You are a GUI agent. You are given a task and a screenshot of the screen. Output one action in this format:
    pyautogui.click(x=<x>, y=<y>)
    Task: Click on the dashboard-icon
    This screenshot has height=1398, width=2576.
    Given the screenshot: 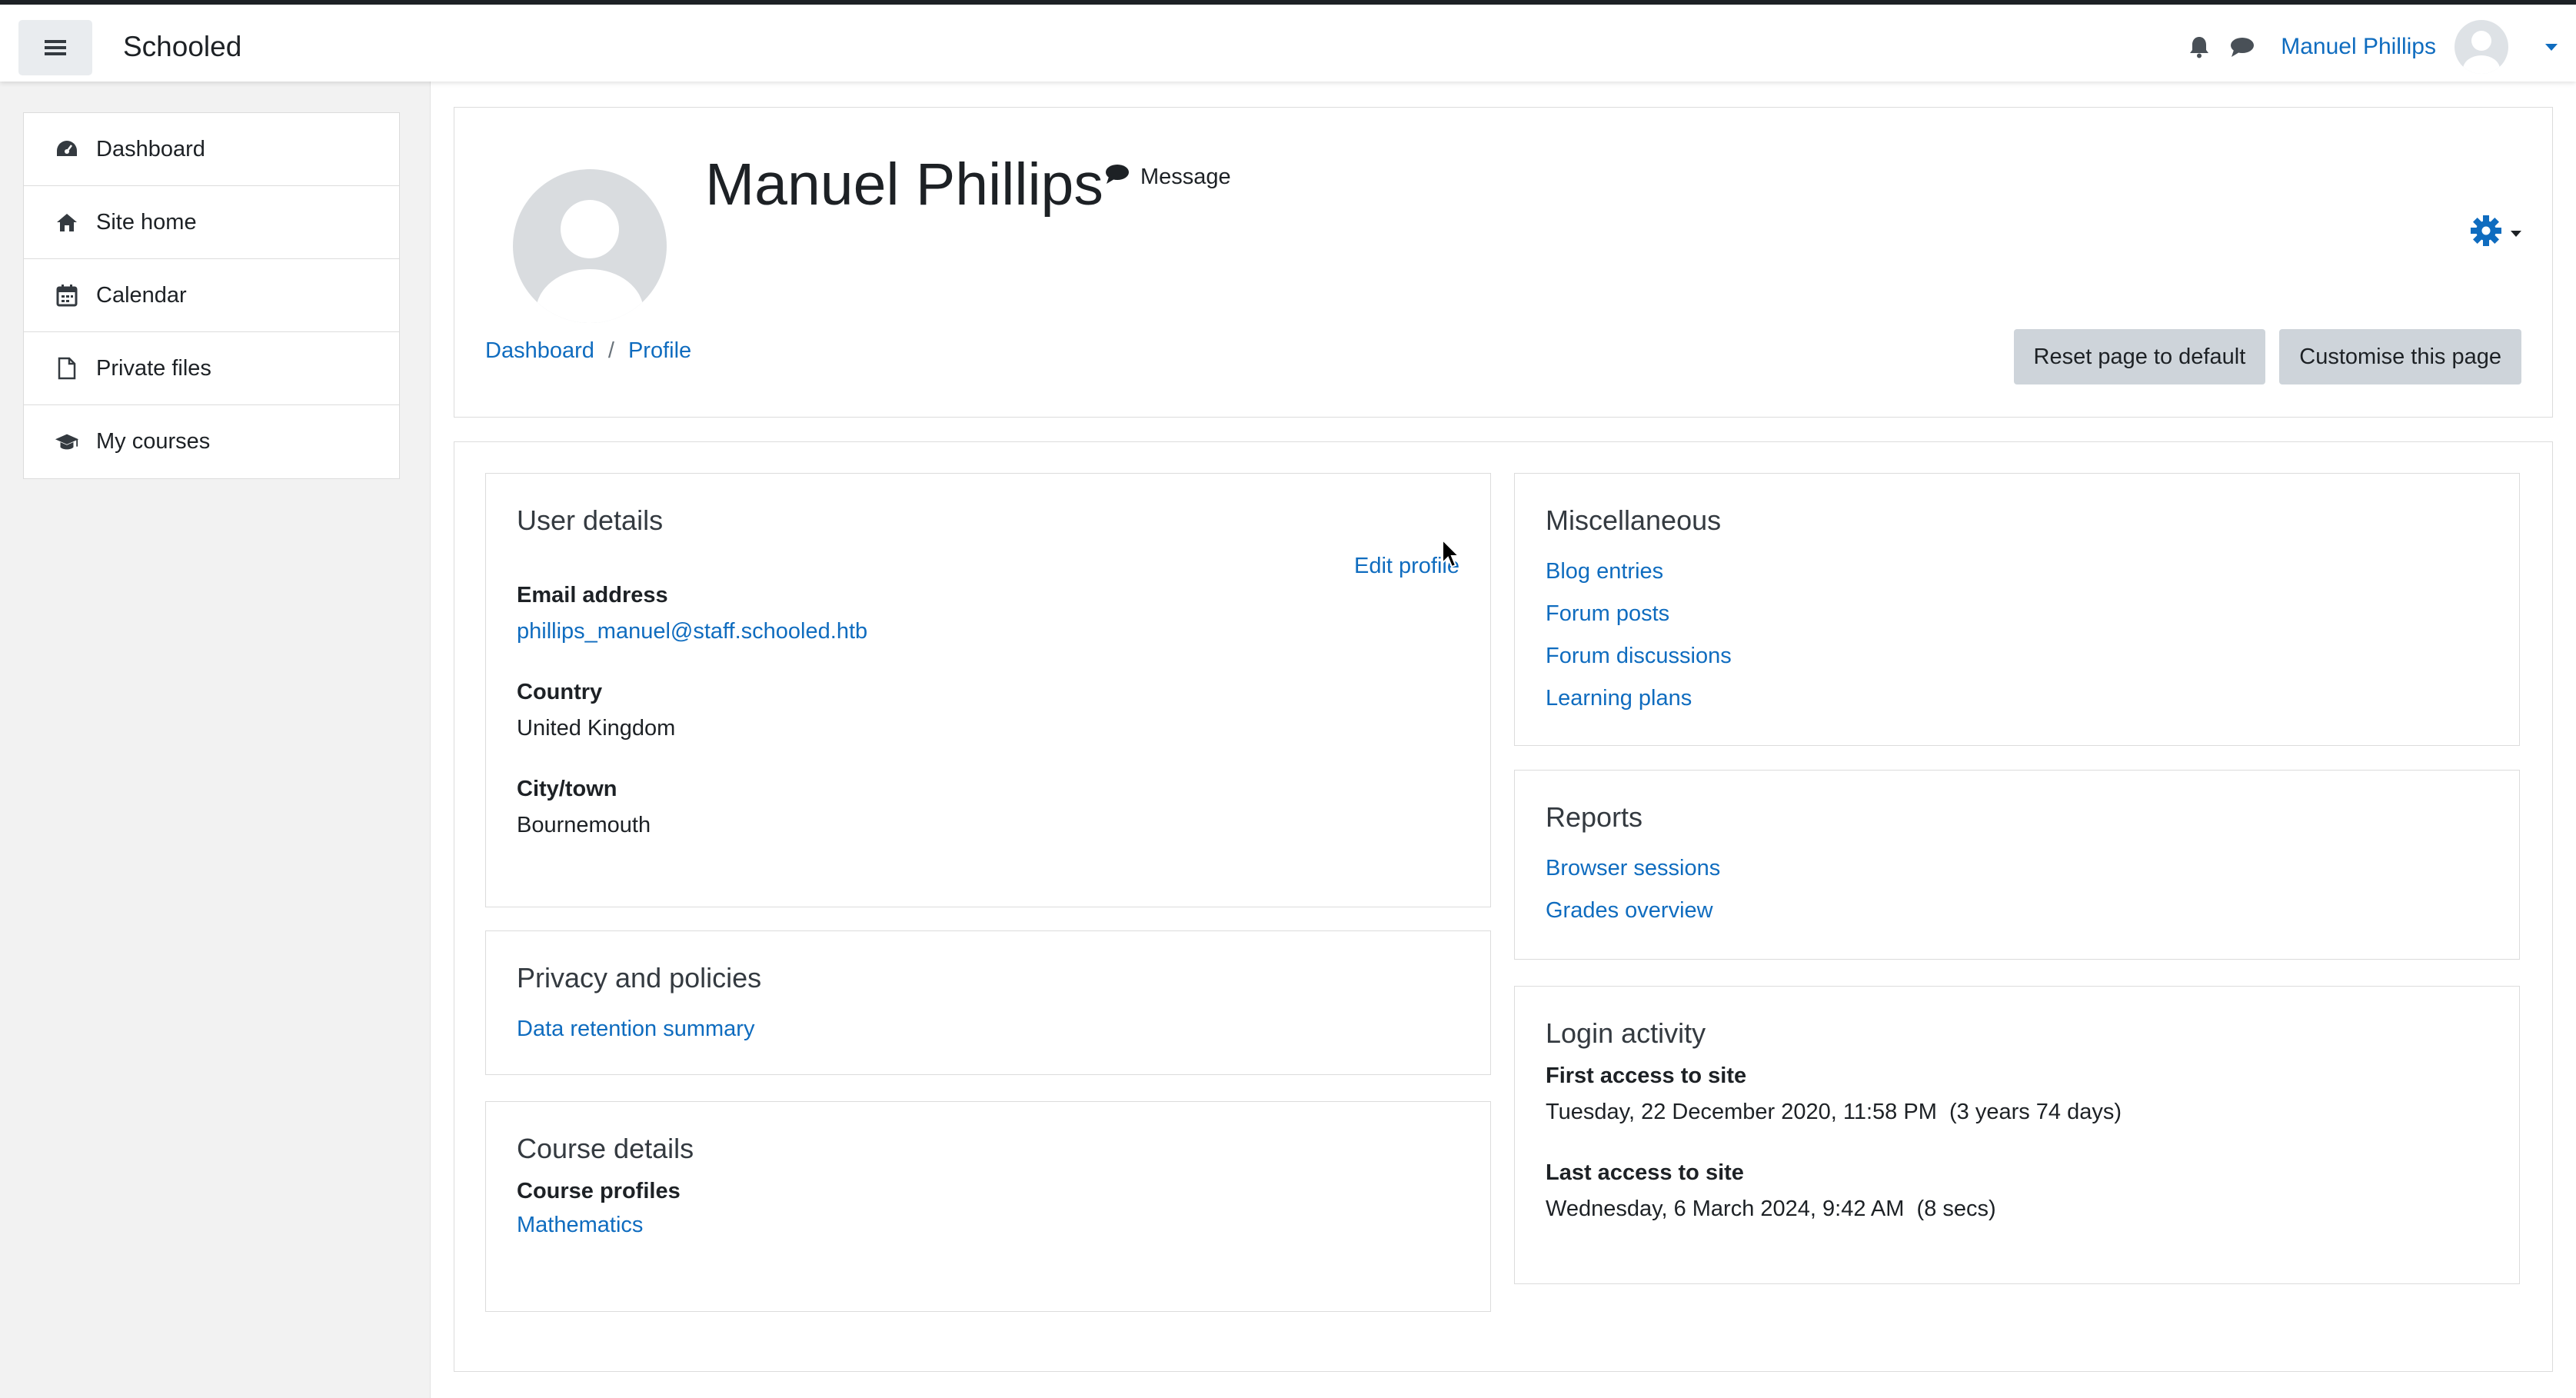 What is the action you would take?
    pyautogui.click(x=67, y=149)
    